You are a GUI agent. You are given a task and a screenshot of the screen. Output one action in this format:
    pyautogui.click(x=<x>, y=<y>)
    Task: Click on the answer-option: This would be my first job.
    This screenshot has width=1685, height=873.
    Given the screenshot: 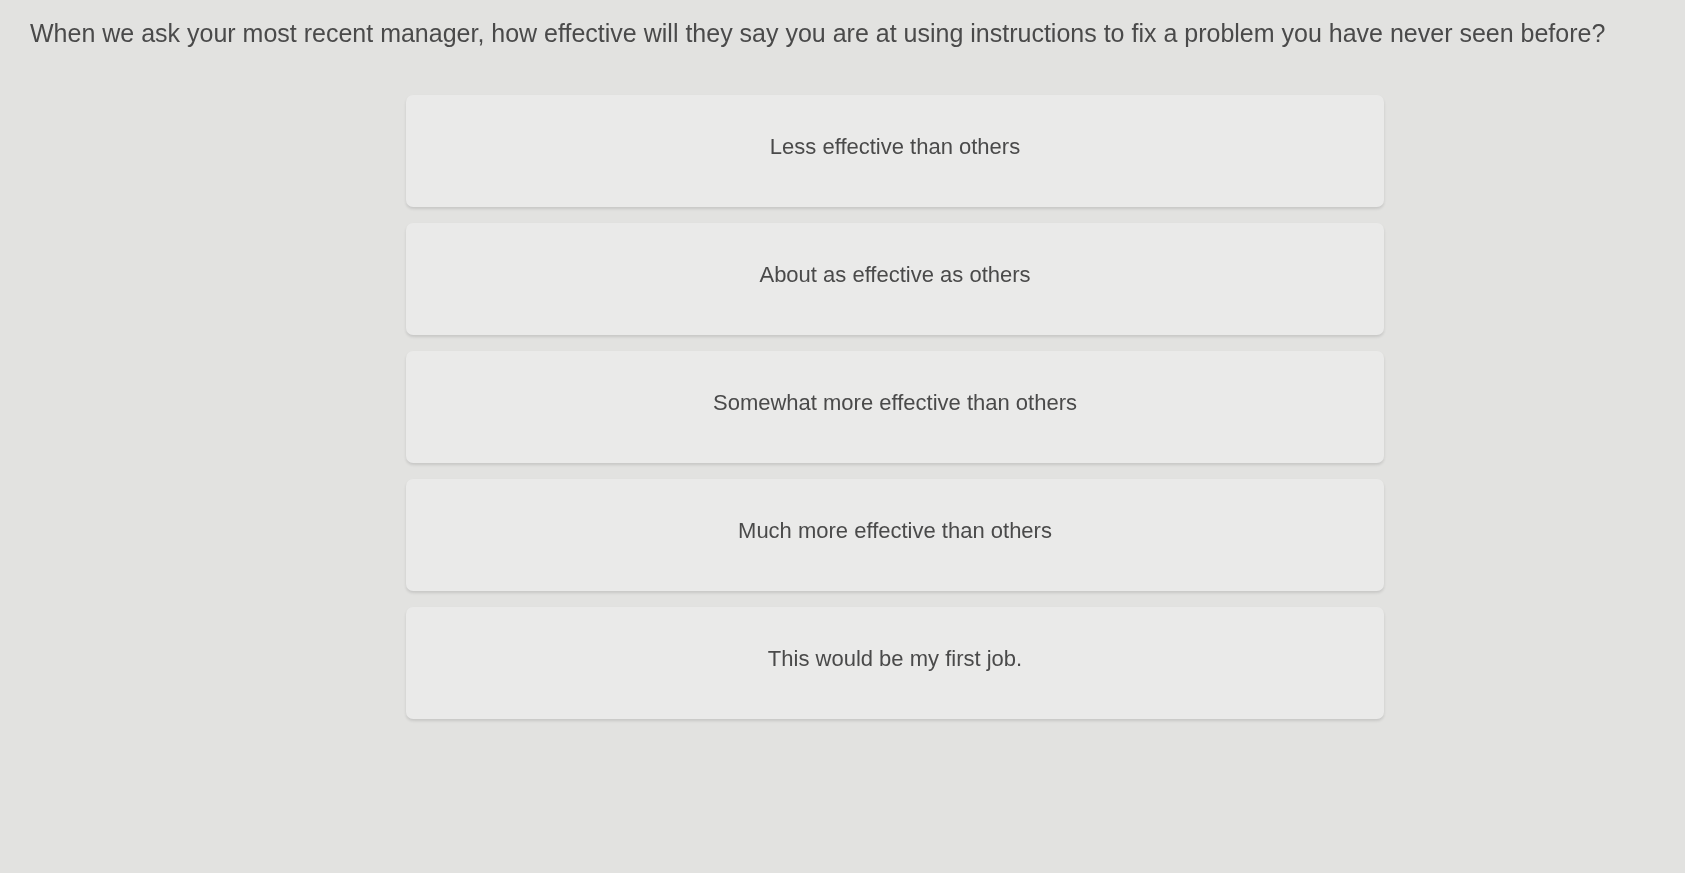 What is the action you would take?
    pyautogui.click(x=895, y=663)
    